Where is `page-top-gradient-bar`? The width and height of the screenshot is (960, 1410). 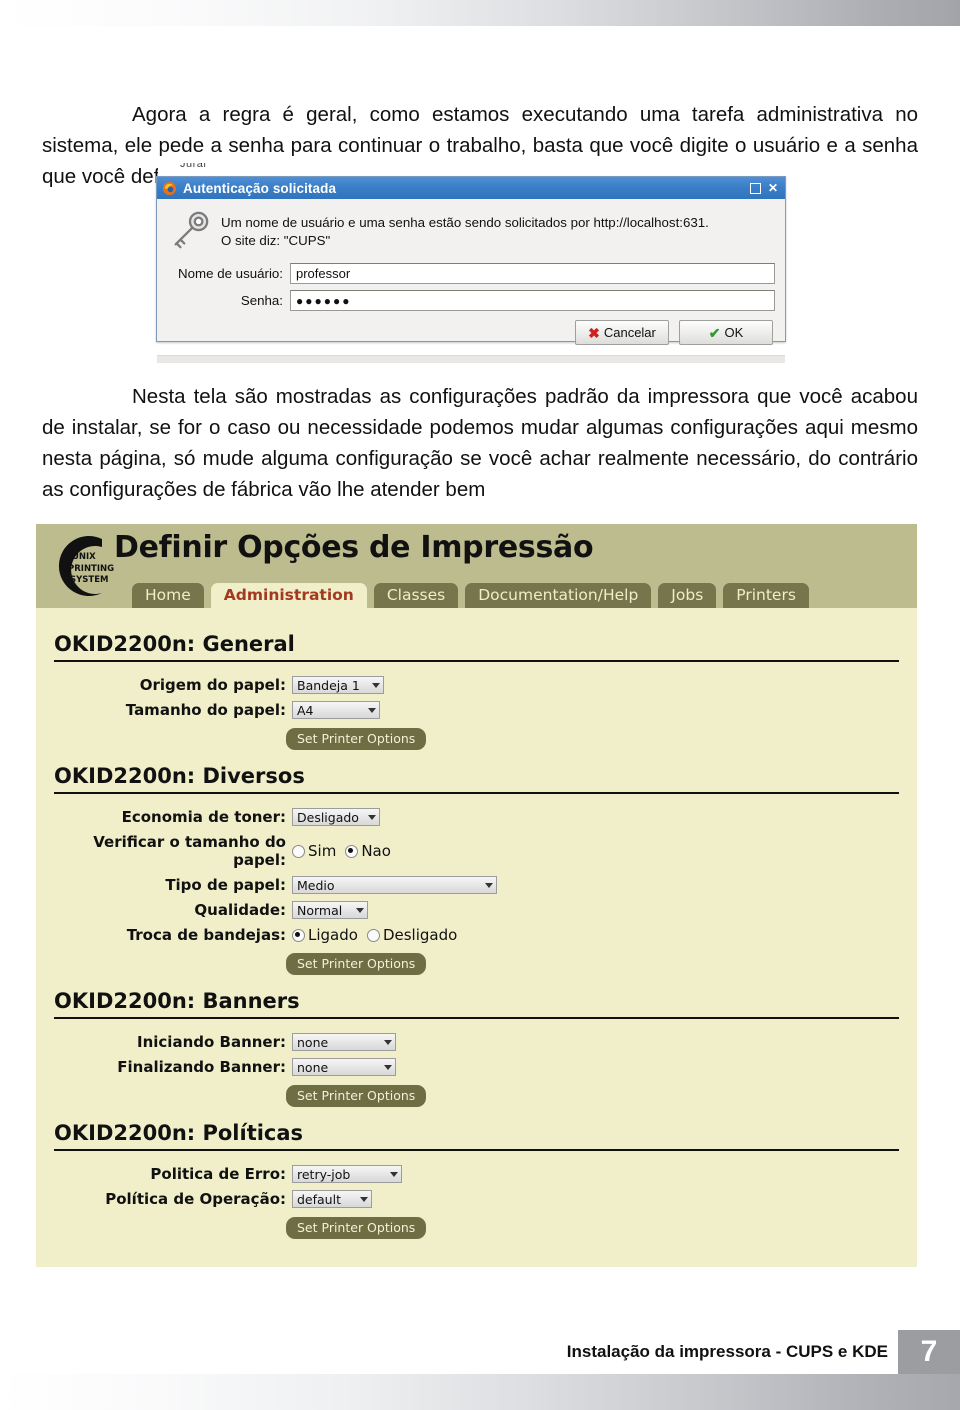 page-top-gradient-bar is located at coordinates (480, 13).